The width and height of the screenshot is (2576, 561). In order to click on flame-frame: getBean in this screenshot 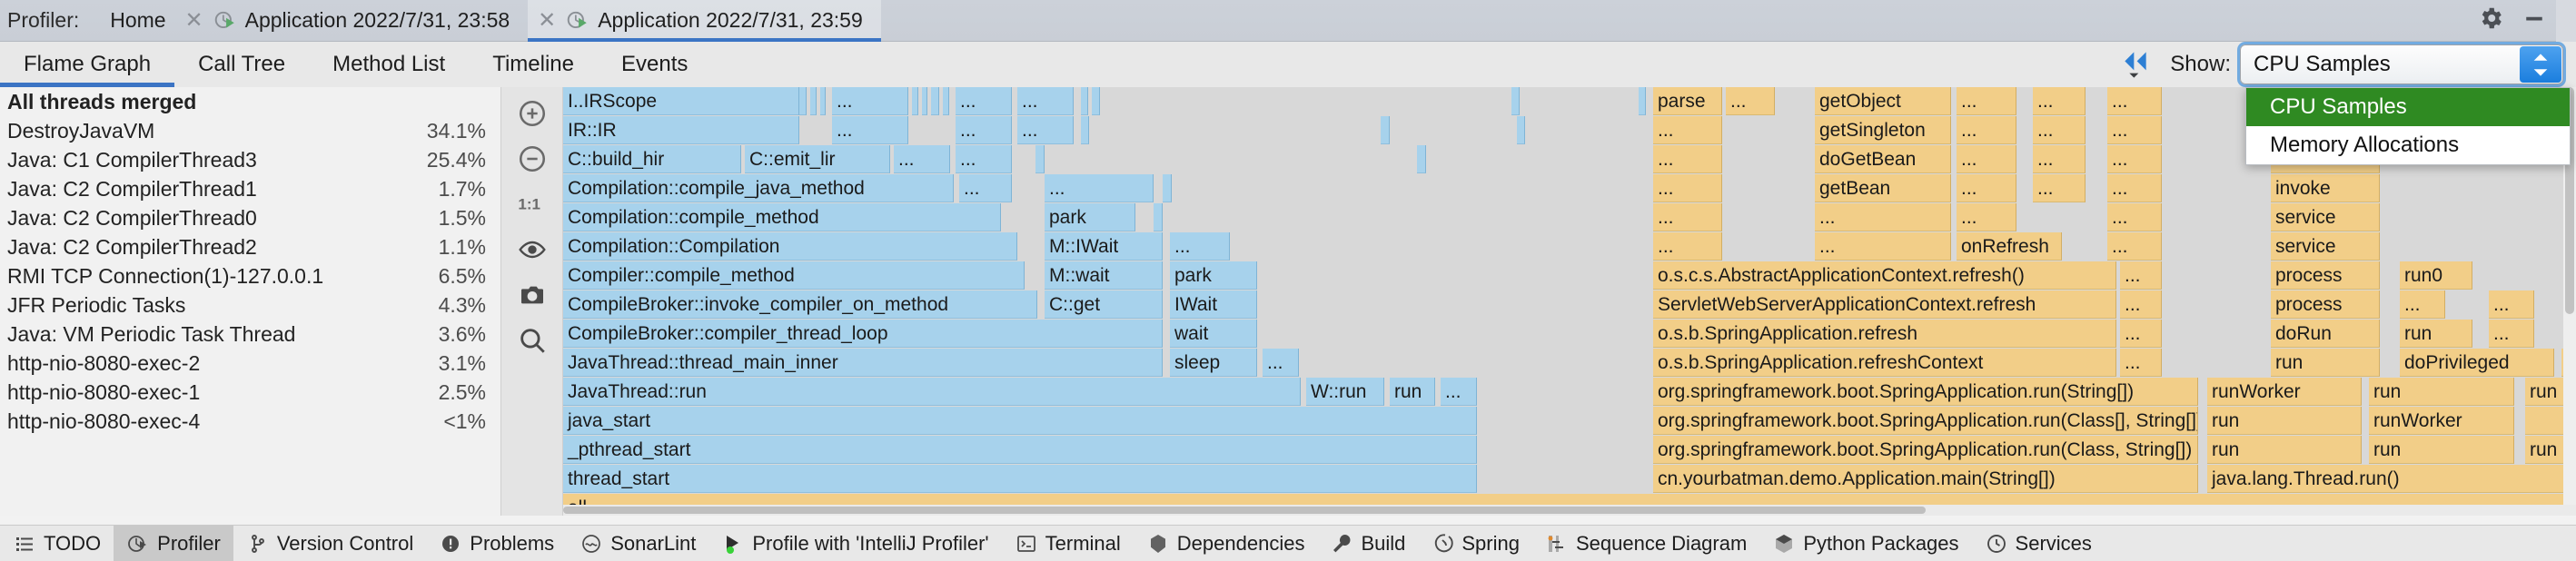, I will do `click(1883, 188)`.